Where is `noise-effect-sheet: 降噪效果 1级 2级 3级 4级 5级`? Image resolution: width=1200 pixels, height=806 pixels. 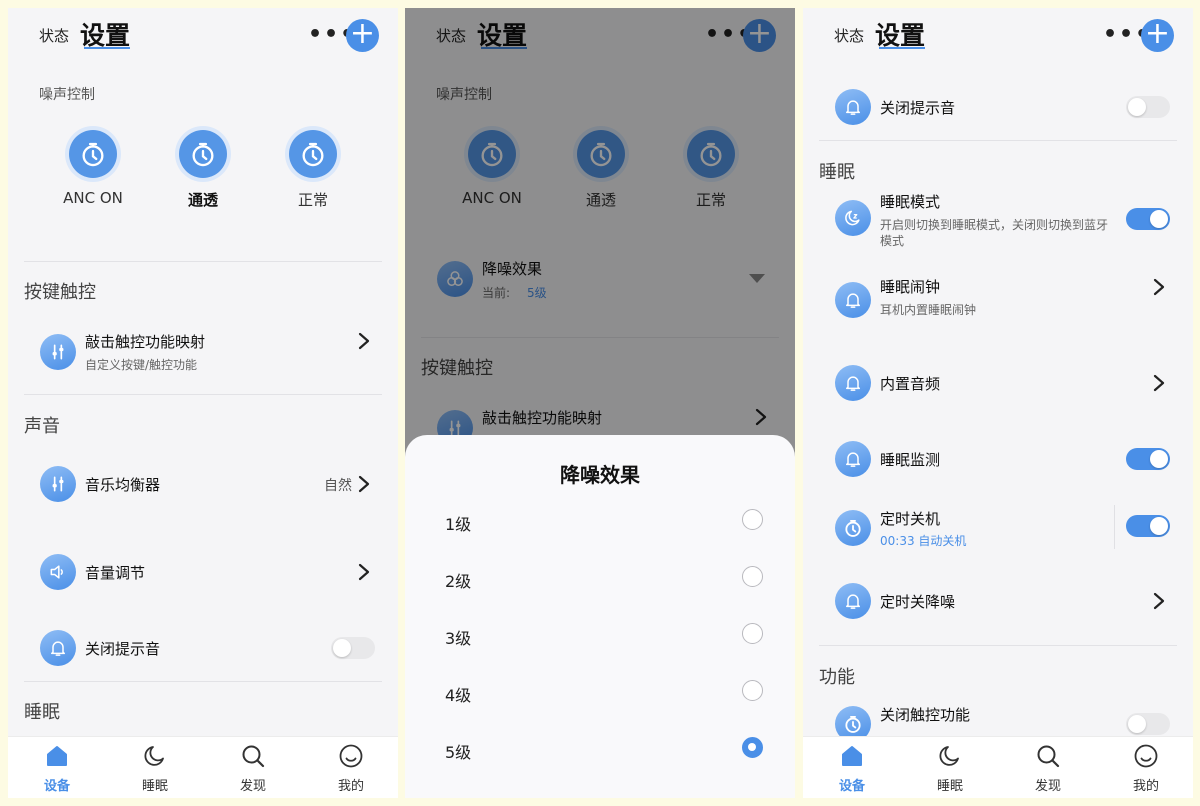
noise-effect-sheet: 降噪效果 1级 2级 3级 4级 5级 is located at coordinates (600, 616).